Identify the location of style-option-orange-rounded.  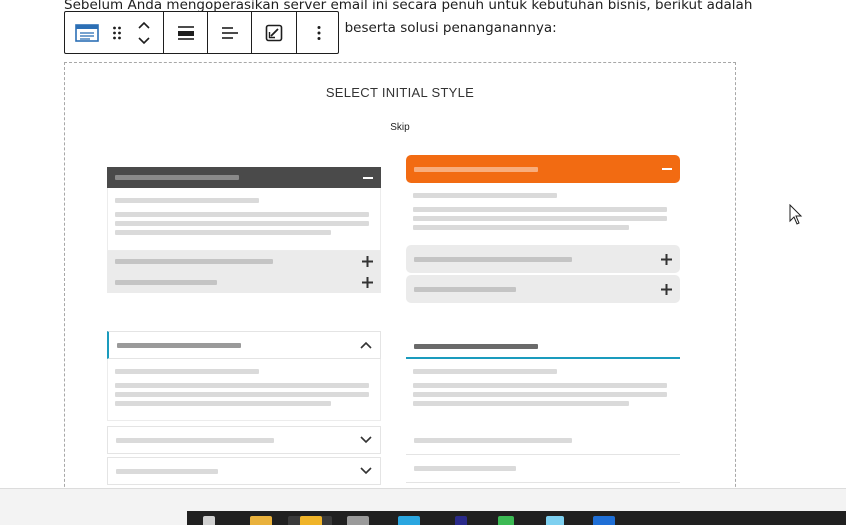
(543, 230).